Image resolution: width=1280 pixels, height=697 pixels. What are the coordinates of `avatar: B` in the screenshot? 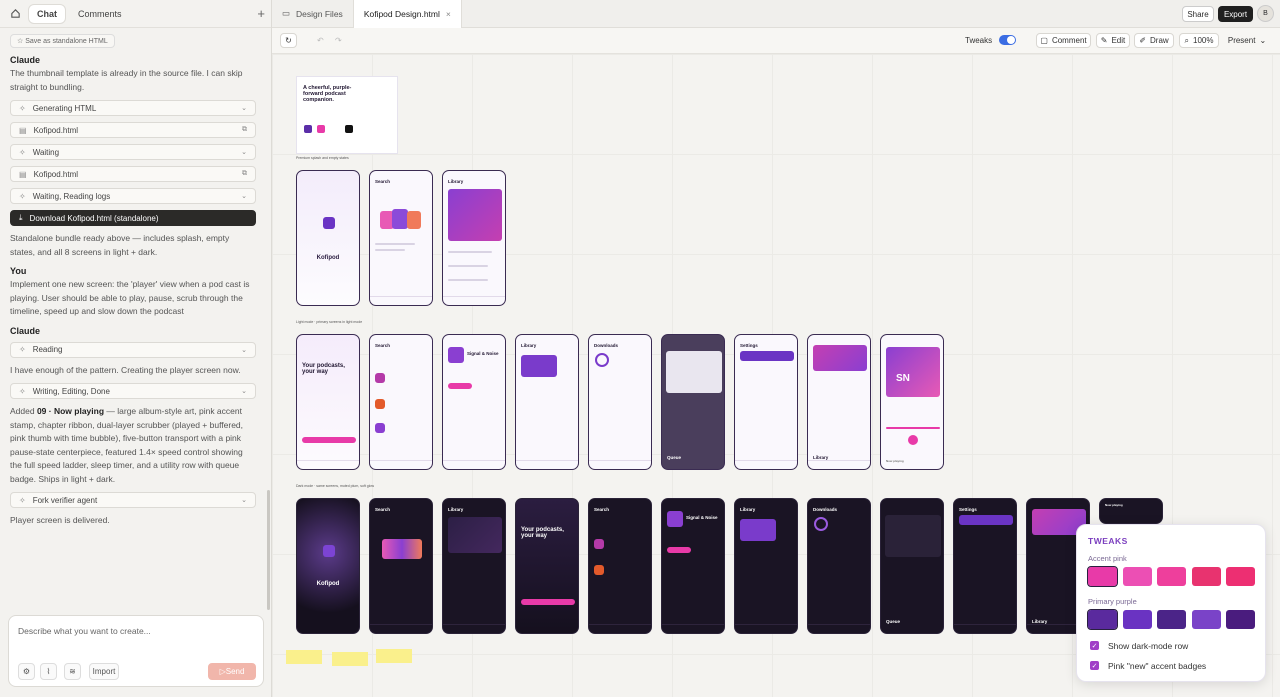 It's located at (1265, 13).